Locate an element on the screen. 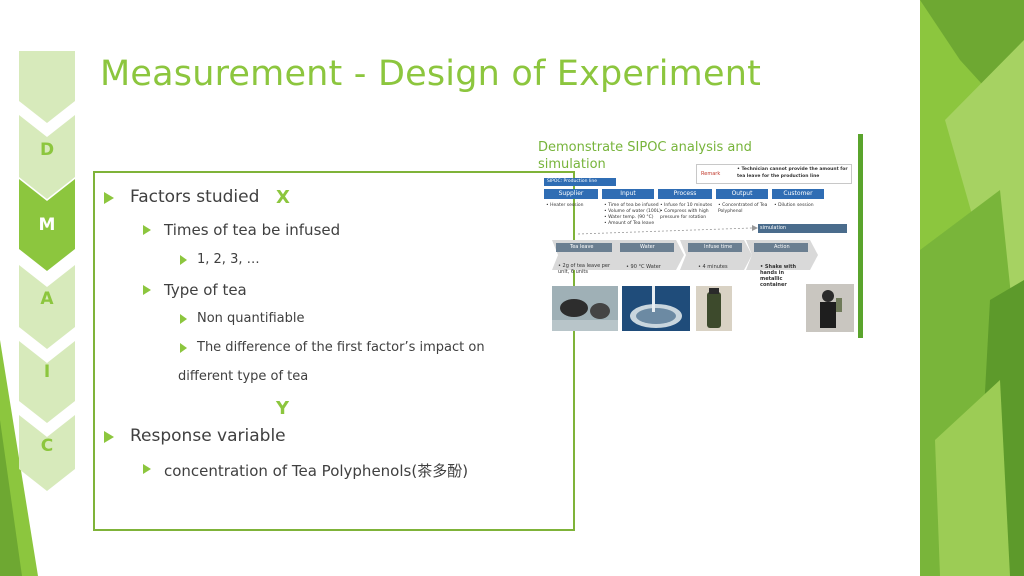  dmaic-m-active: M is located at coordinates (47, 225).